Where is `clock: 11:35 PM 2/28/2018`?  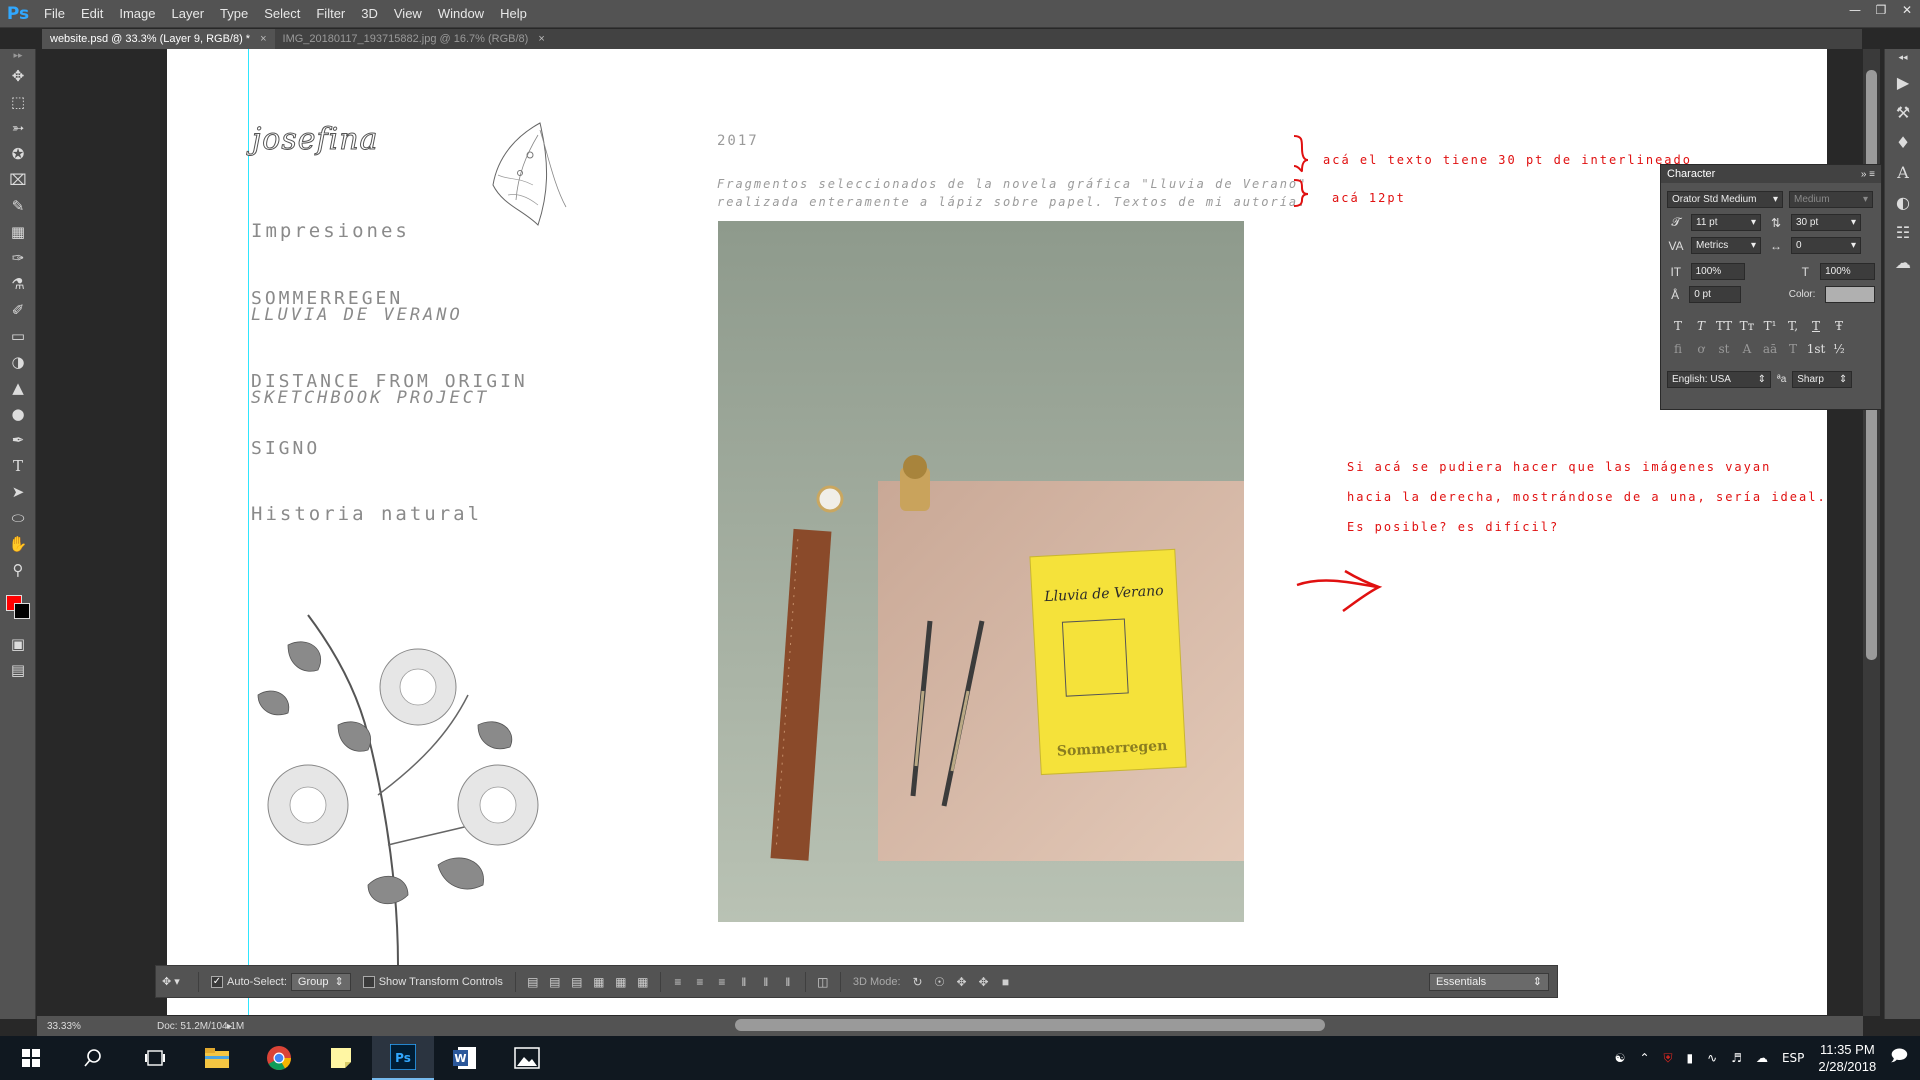 clock: 11:35 PM 2/28/2018 is located at coordinates (1847, 1058).